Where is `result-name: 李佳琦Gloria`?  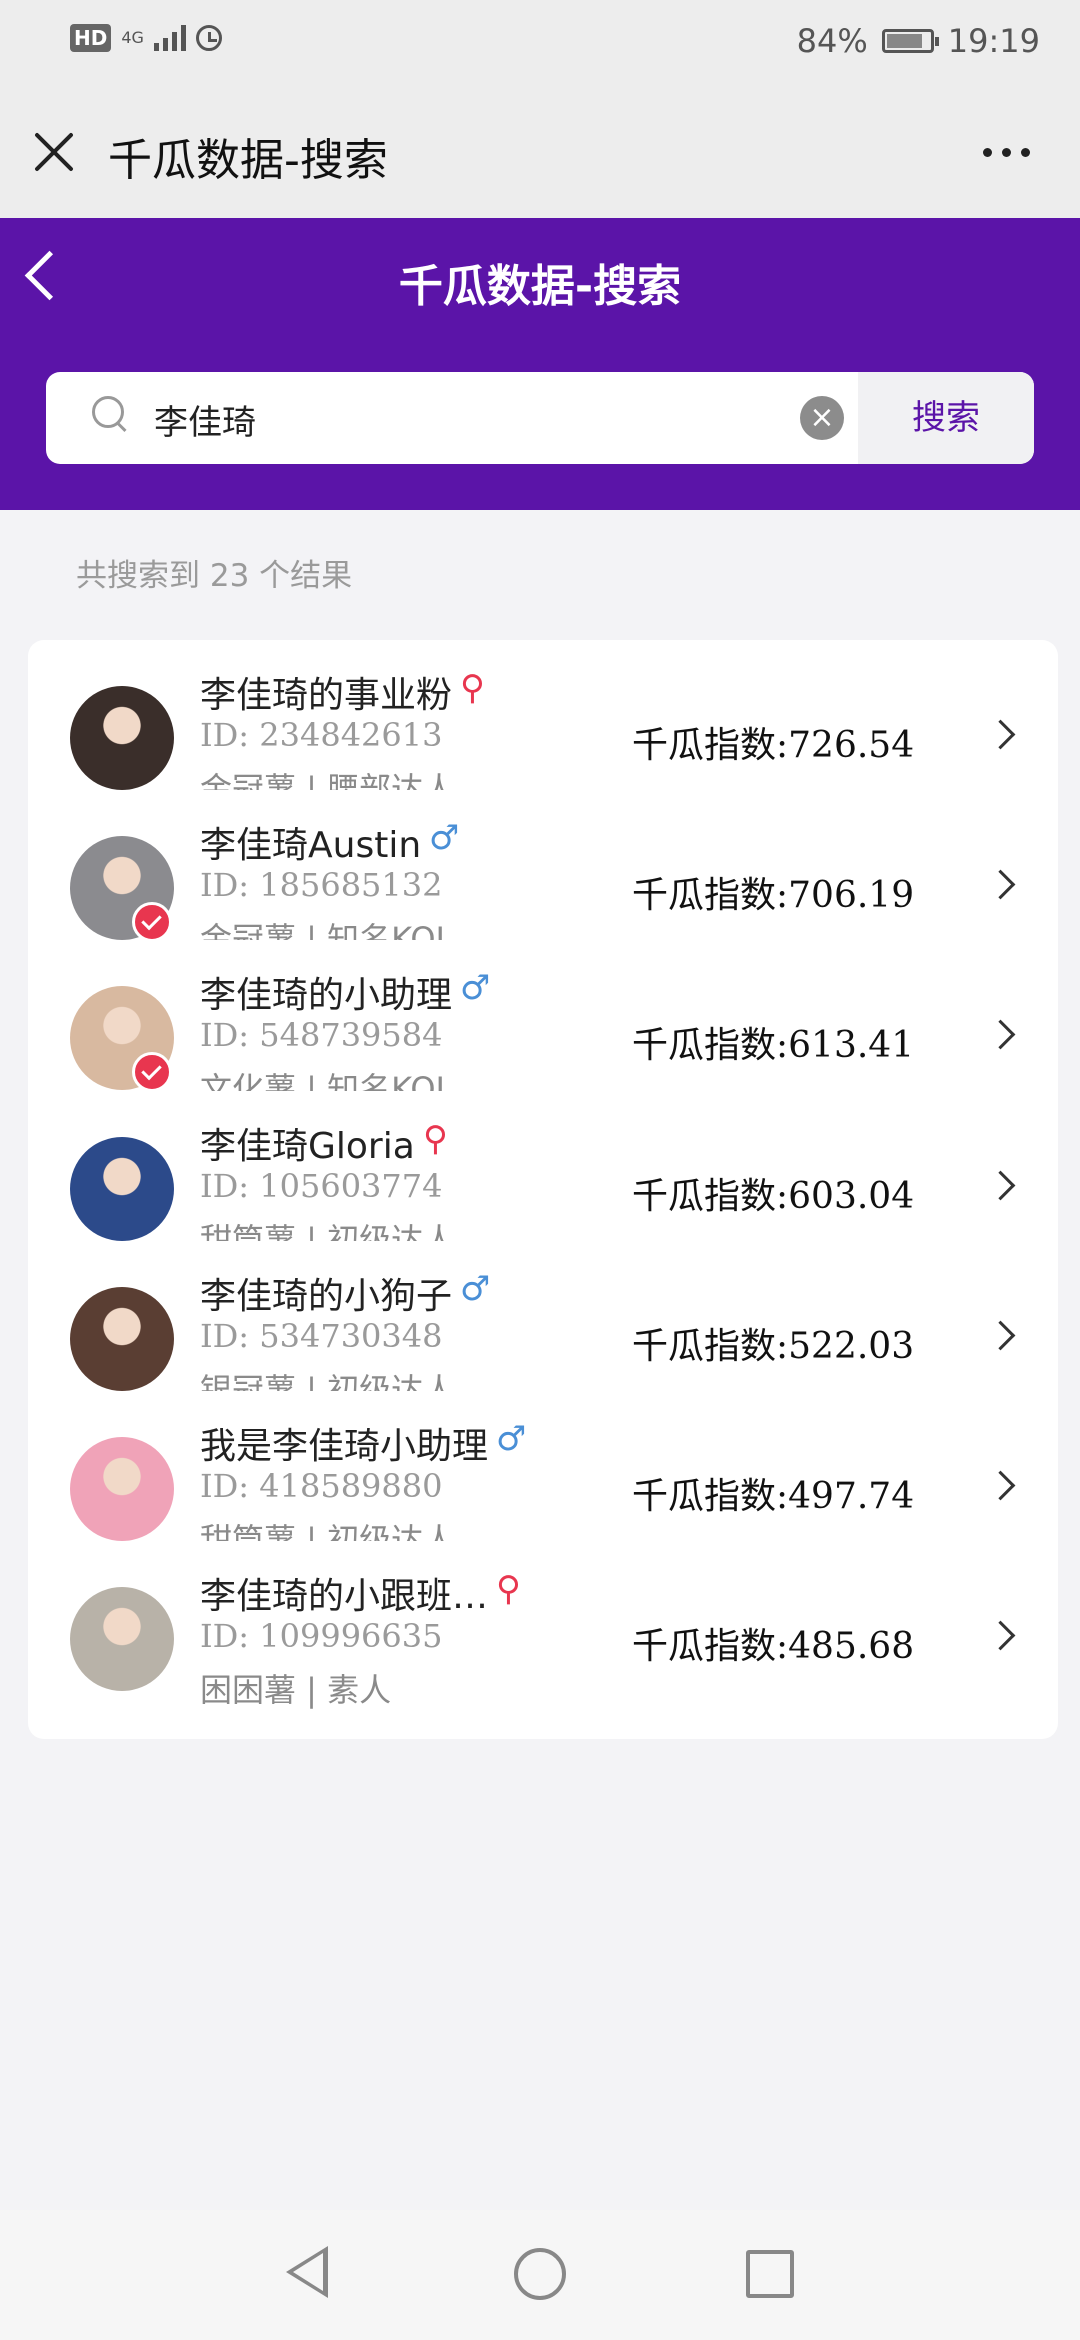 result-name: 李佳琦Gloria is located at coordinates (307, 1146).